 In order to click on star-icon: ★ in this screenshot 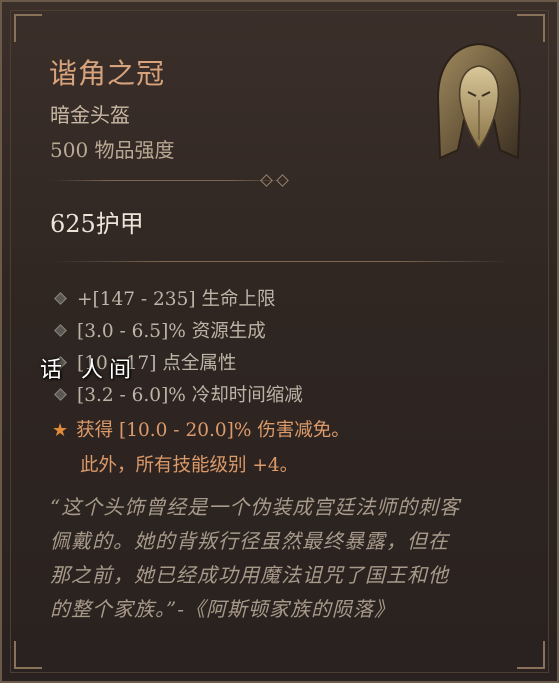, I will do `click(60, 430)`.